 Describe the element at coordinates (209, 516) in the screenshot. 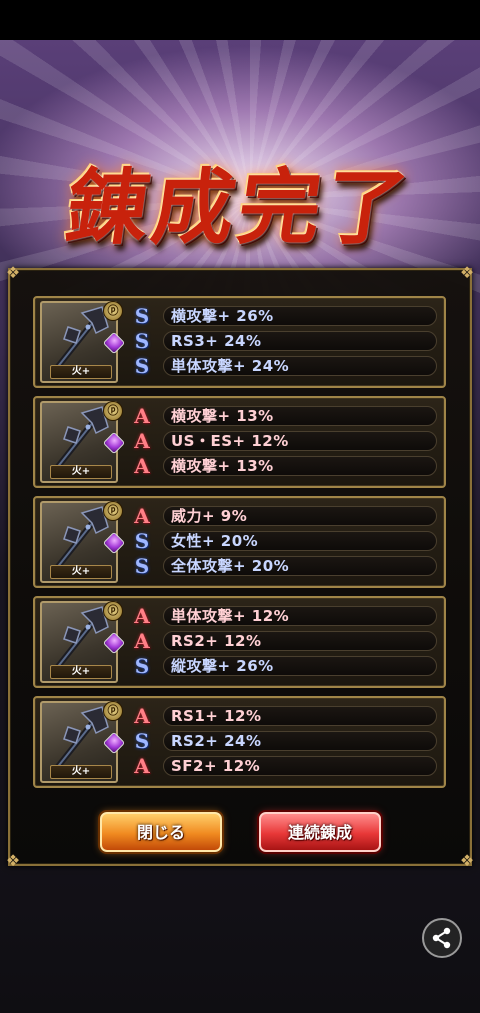

I see `ability-text: 威力+ 9%` at that location.